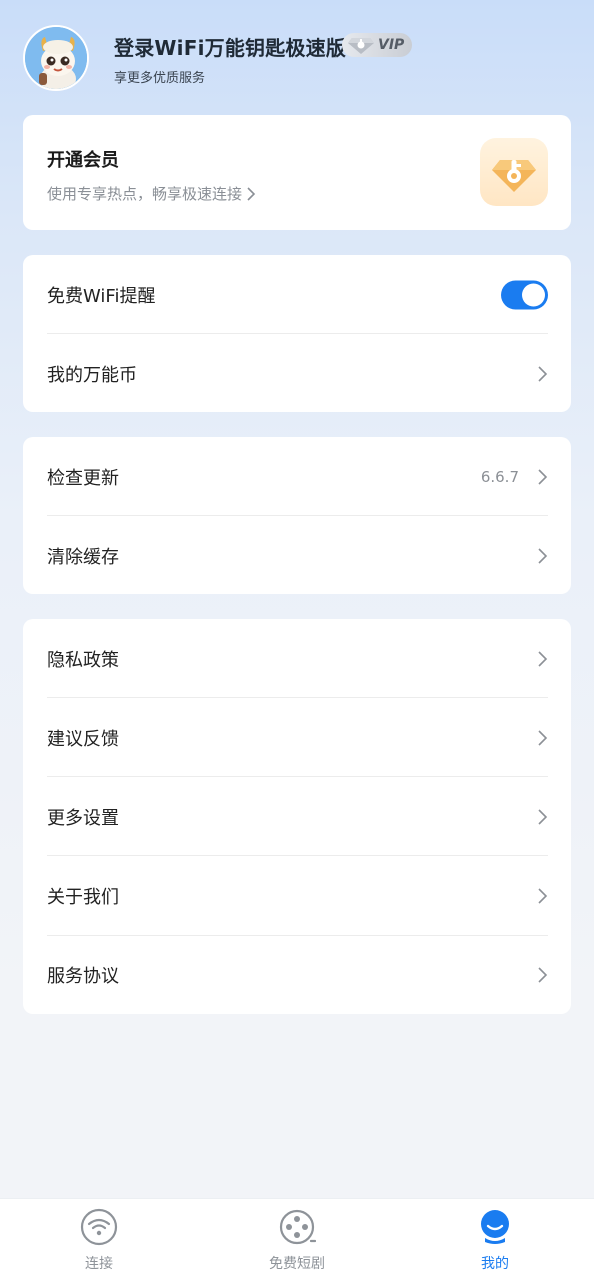  I want to click on nav-short-drama: 免费短剧, so click(297, 1239).